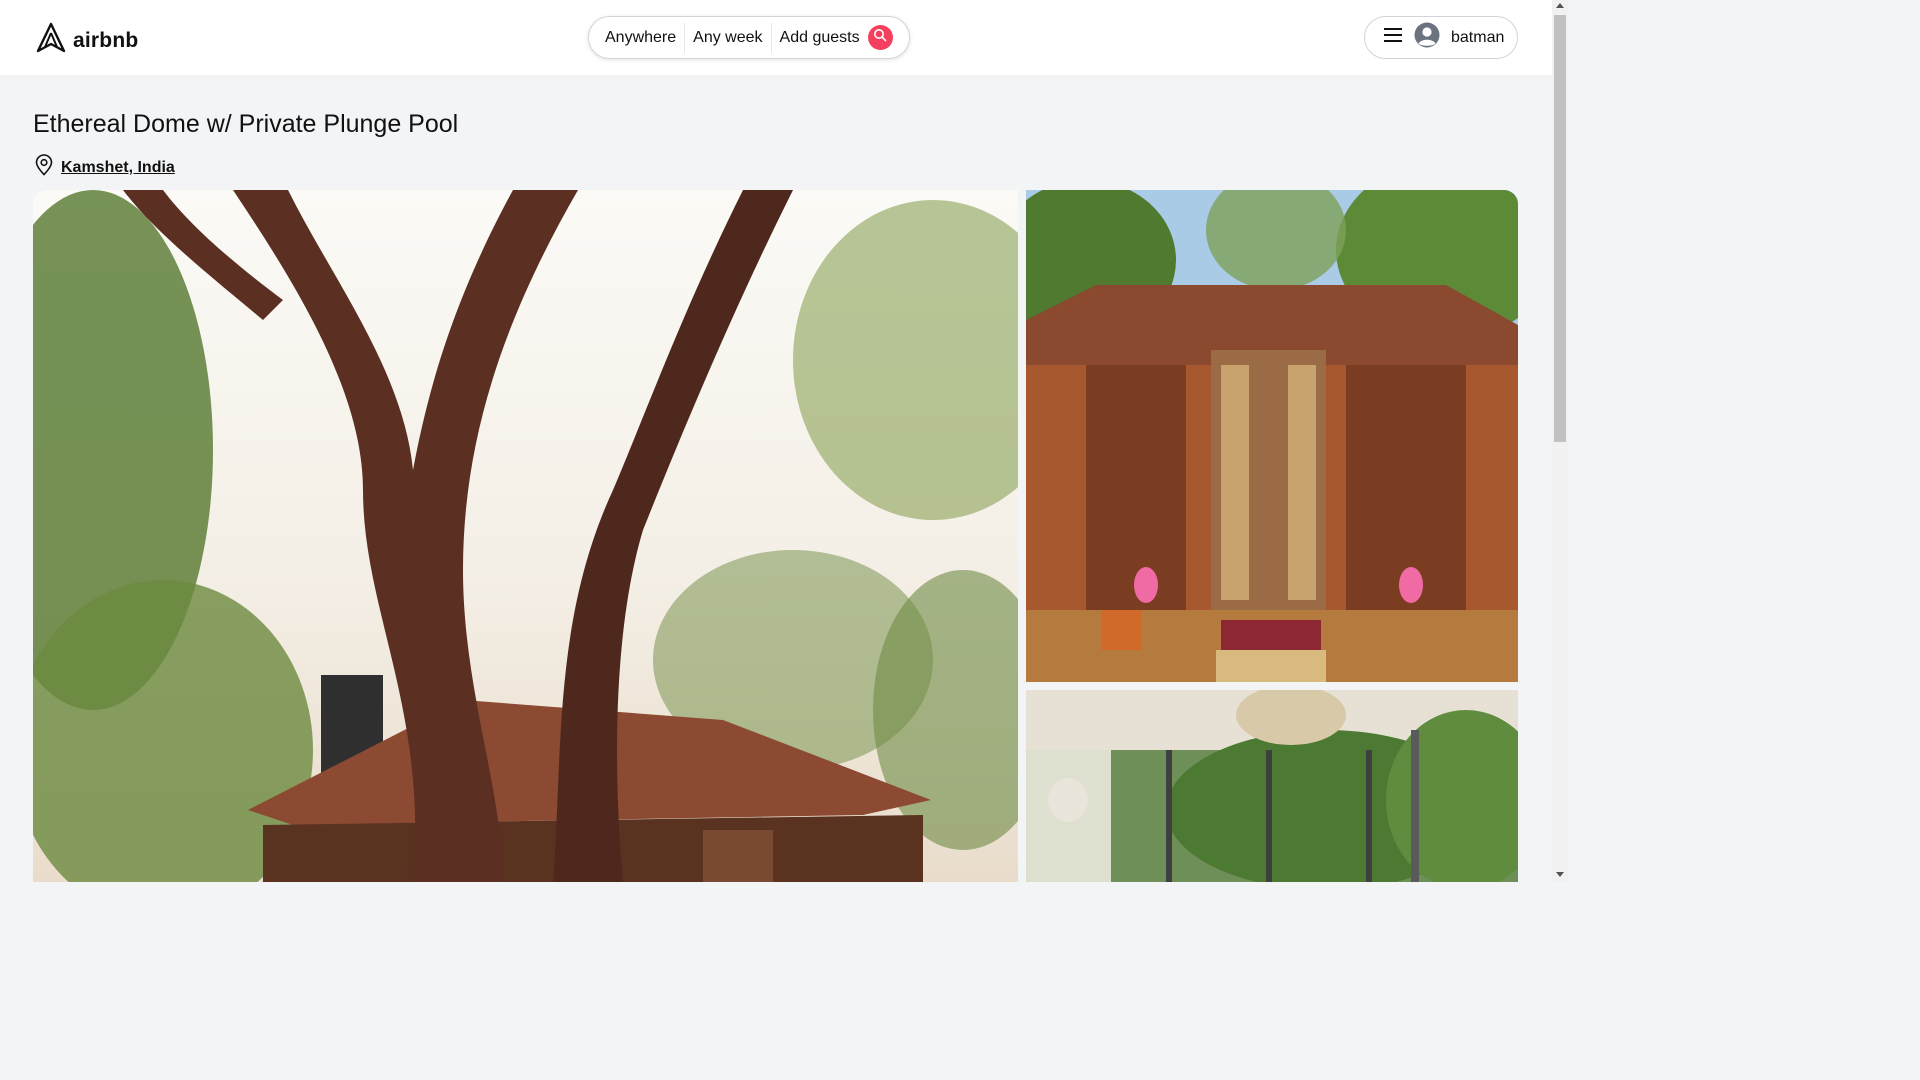 Image resolution: width=1920 pixels, height=1080 pixels. I want to click on scroll-down-arrow-icon, so click(1560, 874).